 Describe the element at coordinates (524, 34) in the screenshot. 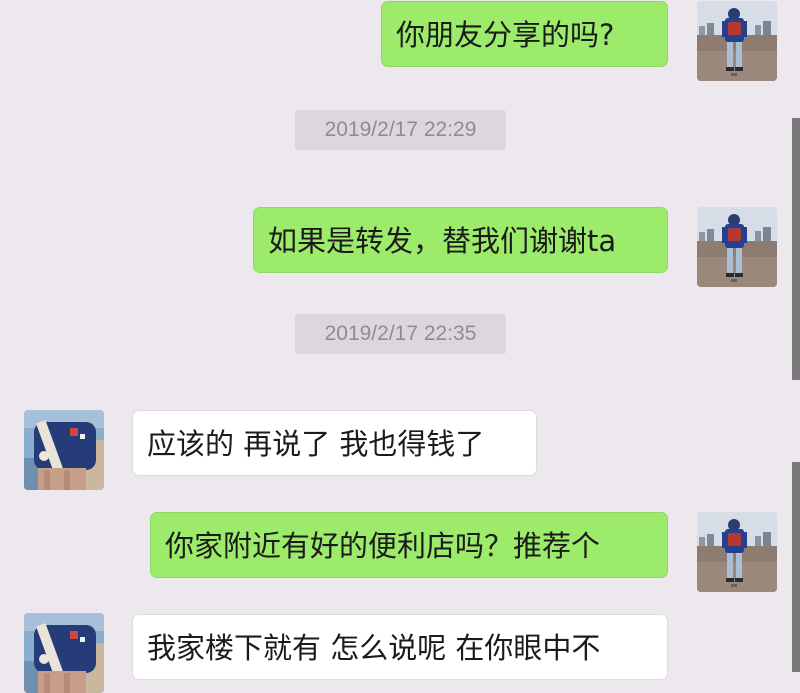

I see `sent-message-bubble: 你朋友分享的吗?` at that location.